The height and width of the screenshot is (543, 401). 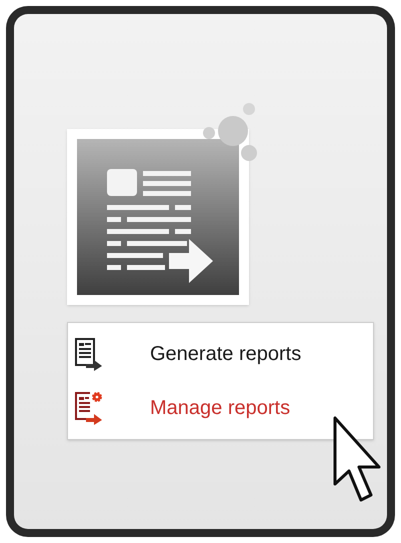 I want to click on document-arrow-icon, so click(x=89, y=354).